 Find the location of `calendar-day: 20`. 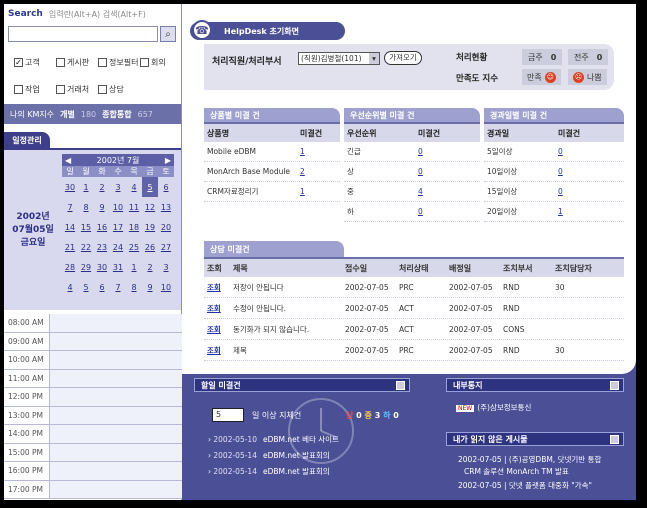

calendar-day: 20 is located at coordinates (166, 227).